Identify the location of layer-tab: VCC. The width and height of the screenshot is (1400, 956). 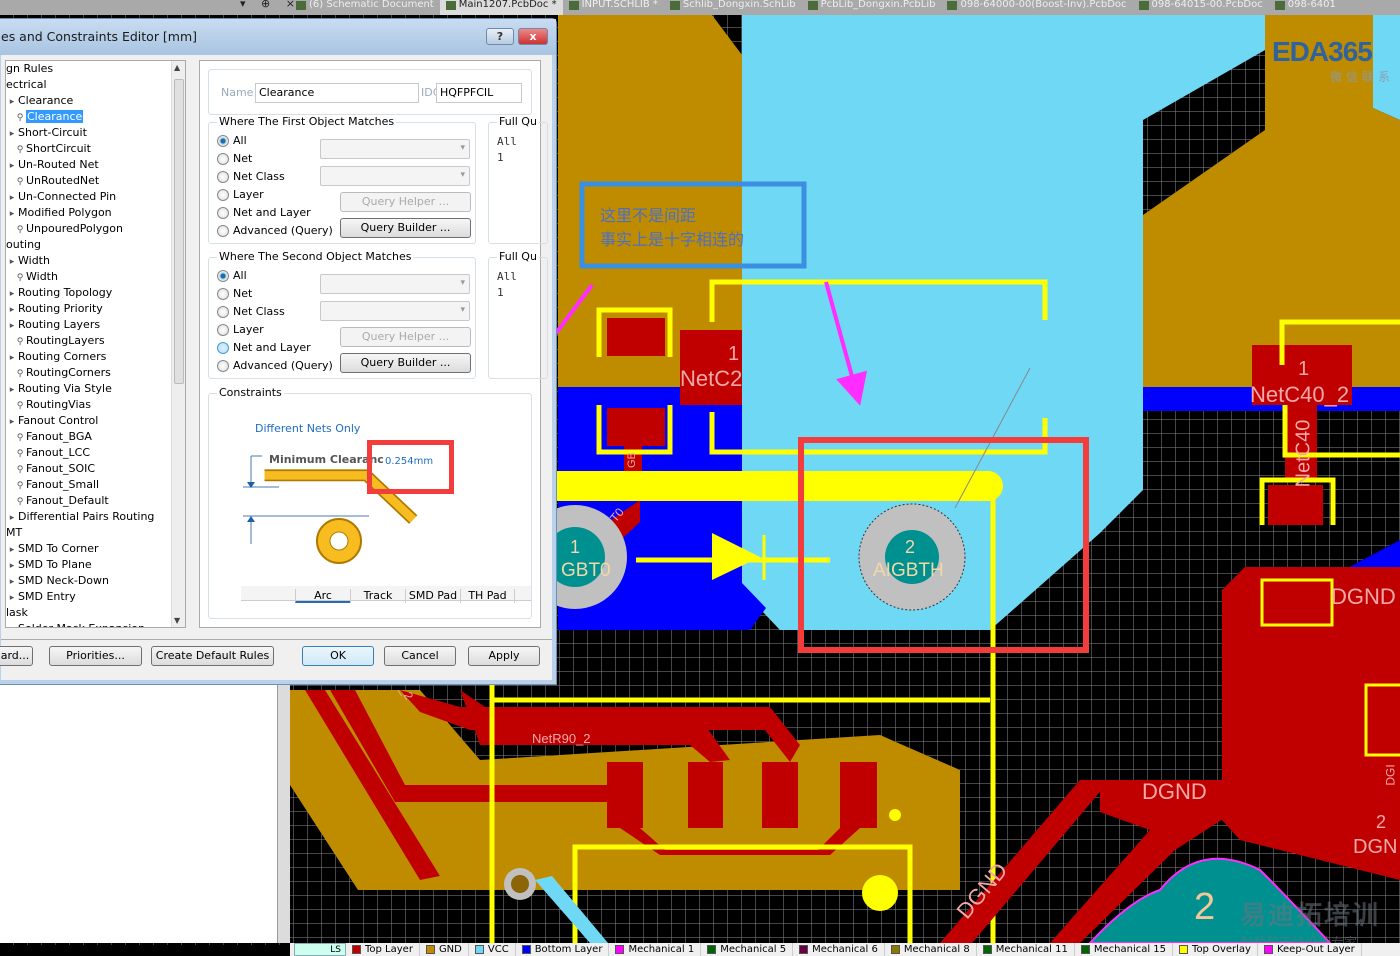
(492, 949).